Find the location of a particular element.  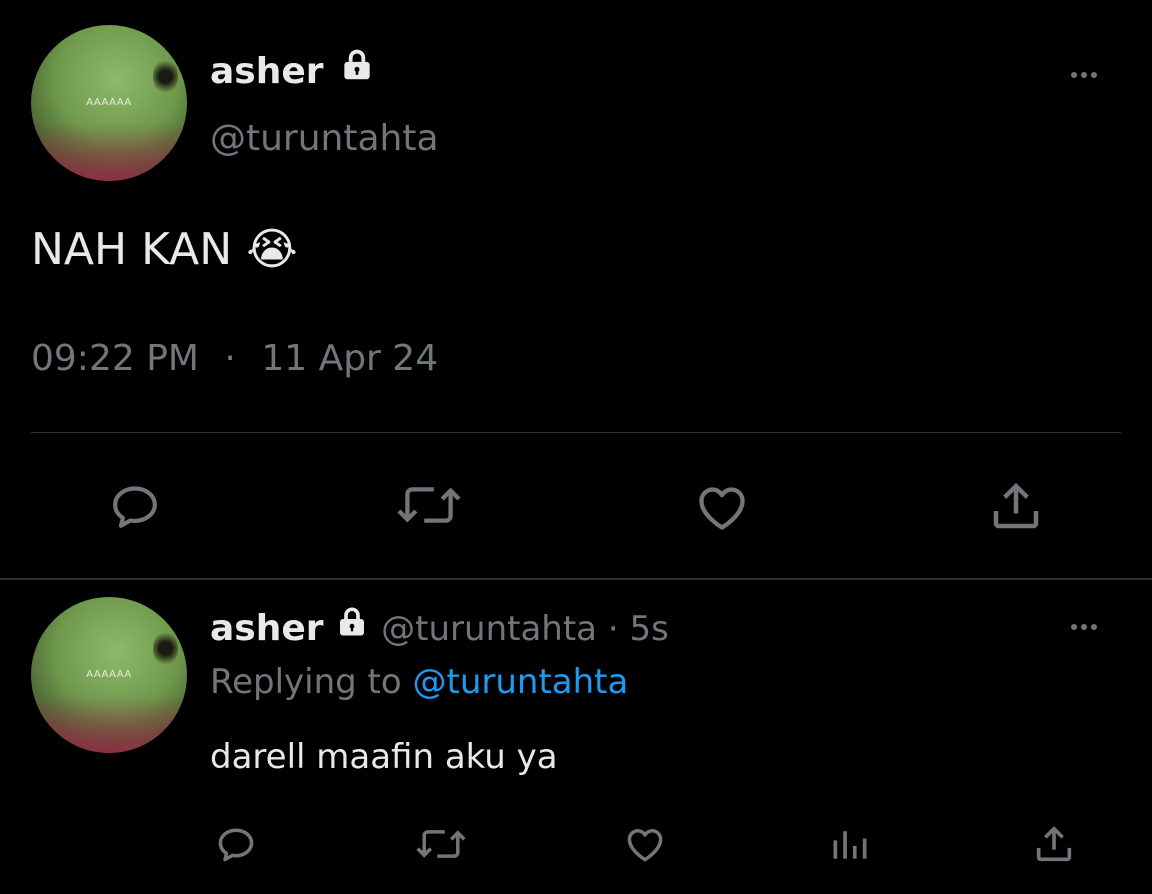

reply-header: asher @turuntahta · 5s is located at coordinates (439, 629).